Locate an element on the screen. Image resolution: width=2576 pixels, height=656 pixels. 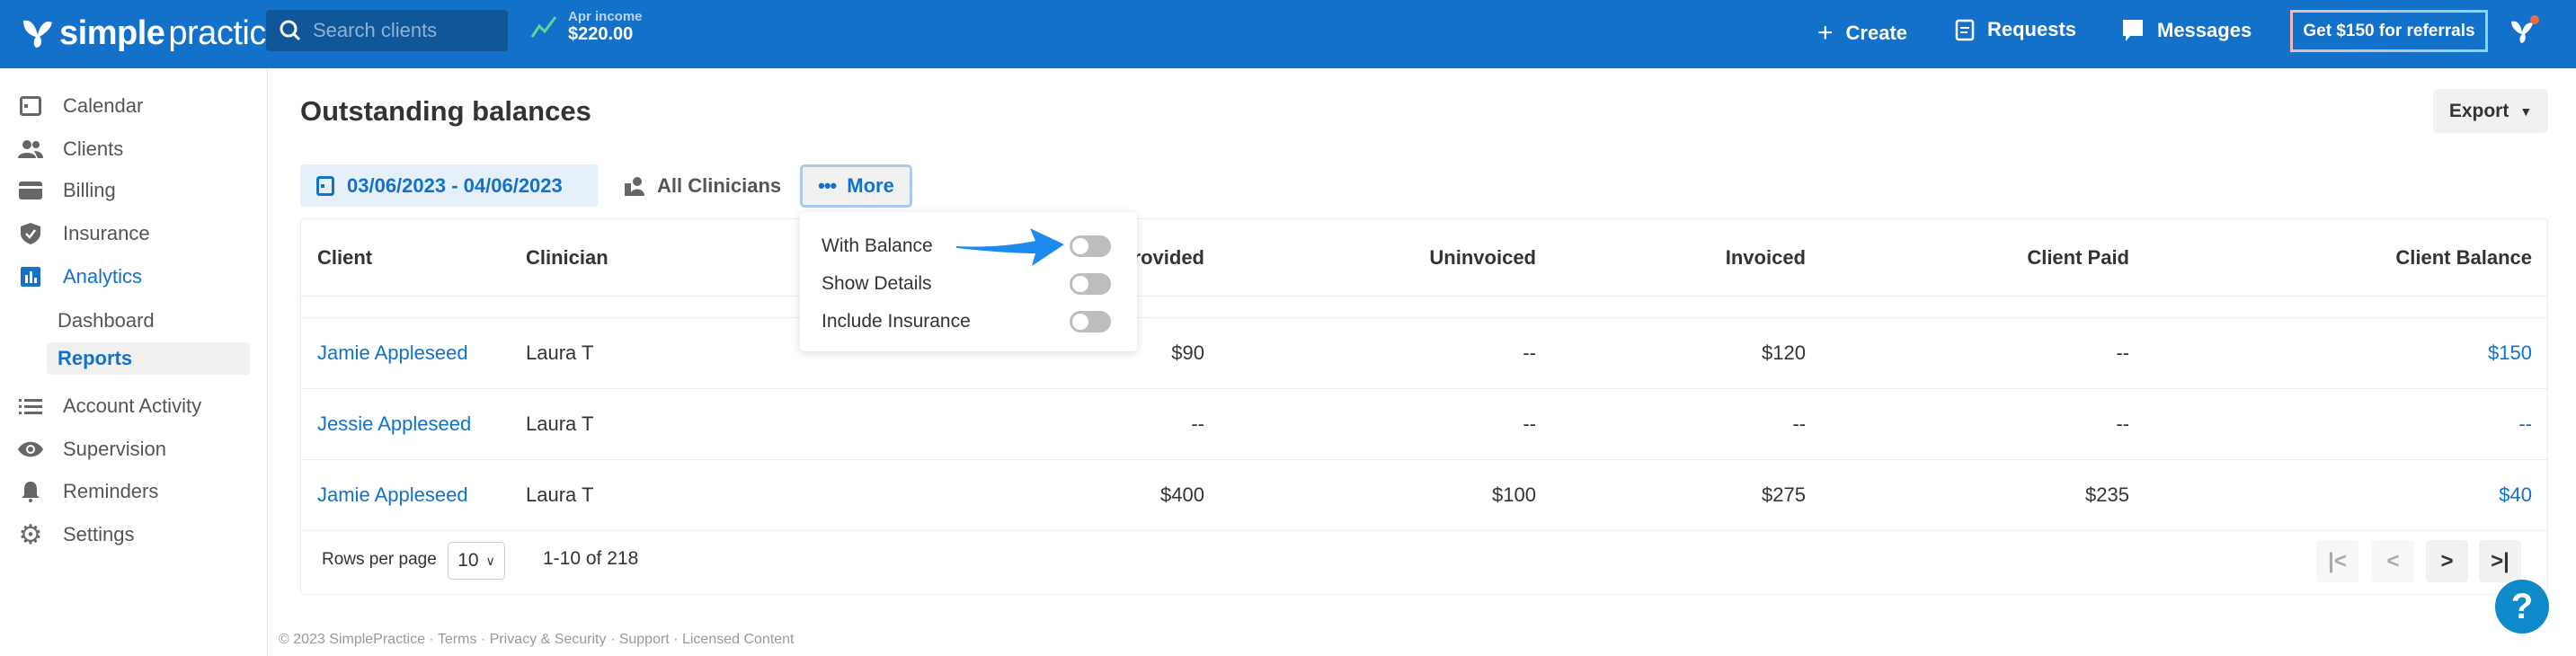
clipboard-icon is located at coordinates (1965, 30).